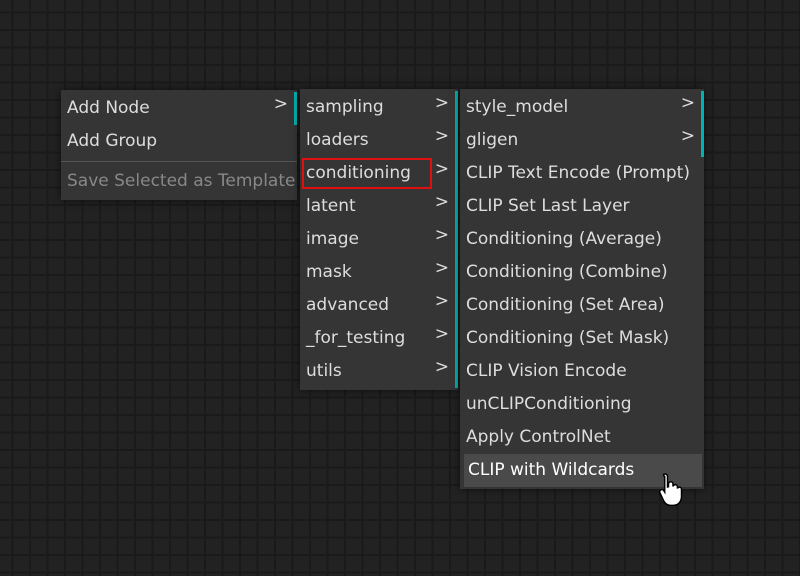  Describe the element at coordinates (582, 239) in the screenshot. I see `menu-item-conditioning-average: Conditioning (Average)` at that location.